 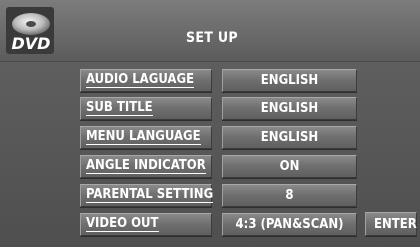 What do you see at coordinates (150, 195) in the screenshot?
I see `parental-setting-label: PARENTAL SETTING` at bounding box center [150, 195].